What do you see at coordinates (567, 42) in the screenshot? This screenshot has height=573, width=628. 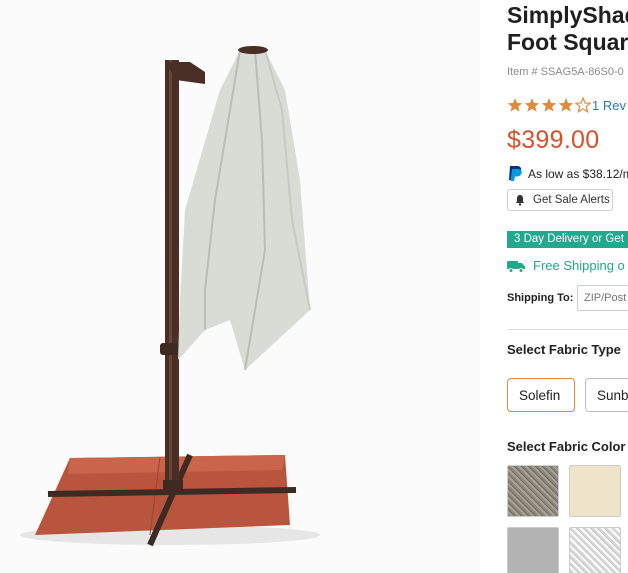 I see `product-title-line2: Foot Square` at bounding box center [567, 42].